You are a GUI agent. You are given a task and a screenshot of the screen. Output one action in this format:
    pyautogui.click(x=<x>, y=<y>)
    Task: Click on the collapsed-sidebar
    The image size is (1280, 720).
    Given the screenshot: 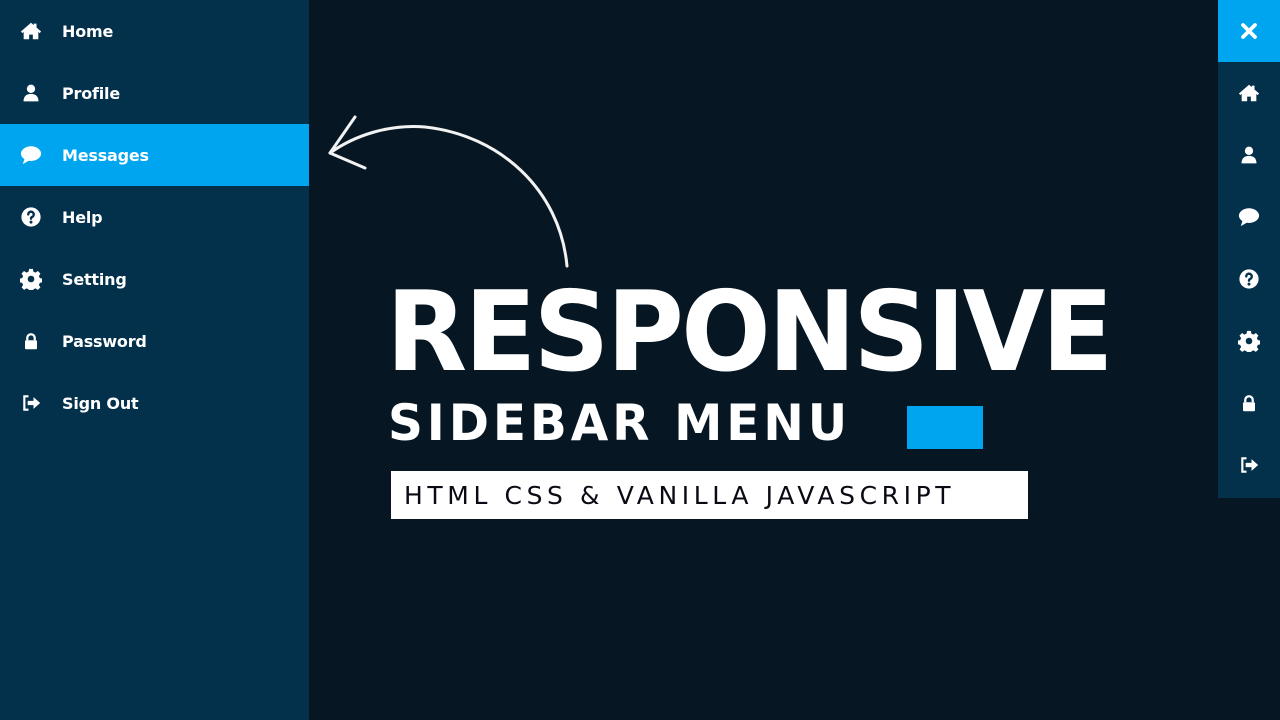 What is the action you would take?
    pyautogui.click(x=1249, y=249)
    